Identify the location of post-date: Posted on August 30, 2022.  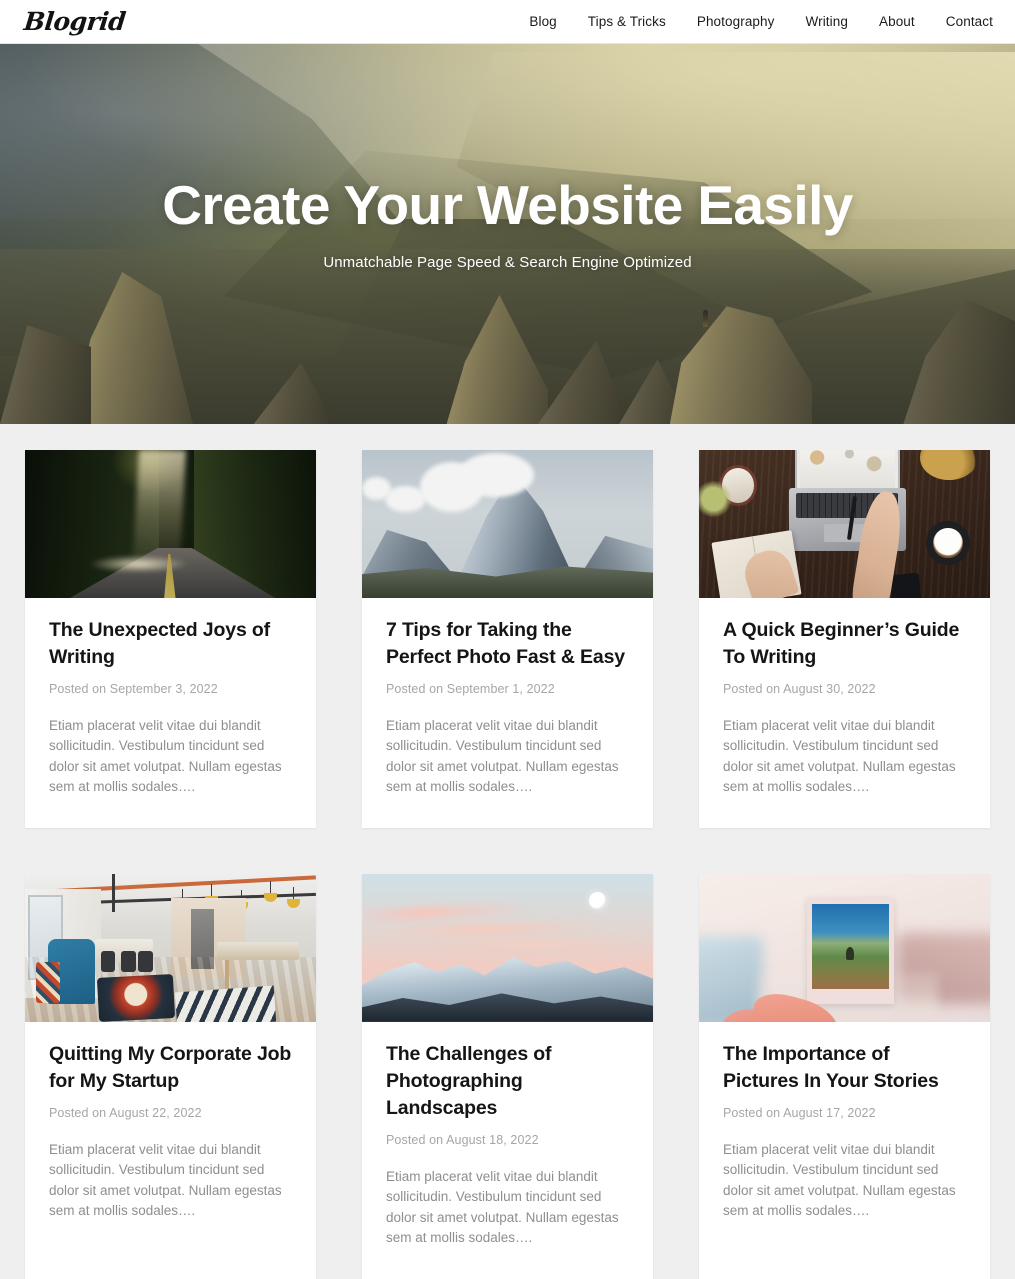
(799, 688).